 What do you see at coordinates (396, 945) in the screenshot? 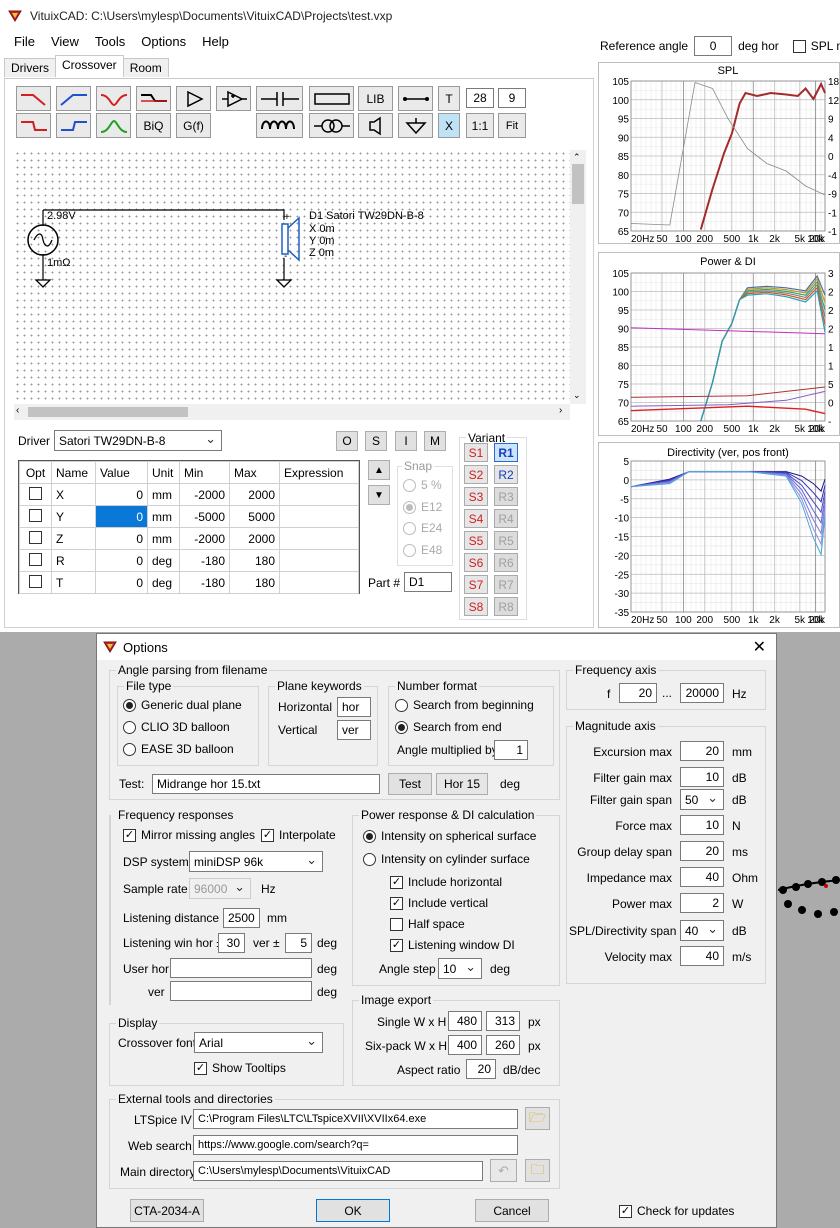
I see `listening-window-di-checkbox: ✓` at bounding box center [396, 945].